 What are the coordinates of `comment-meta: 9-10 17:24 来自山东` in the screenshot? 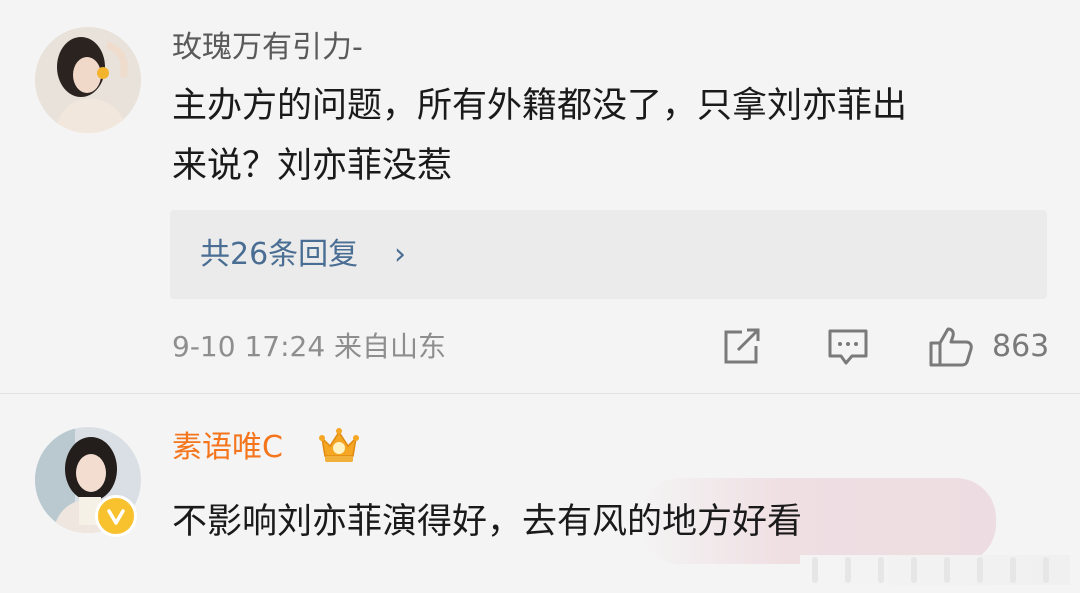 It's located at (309, 346).